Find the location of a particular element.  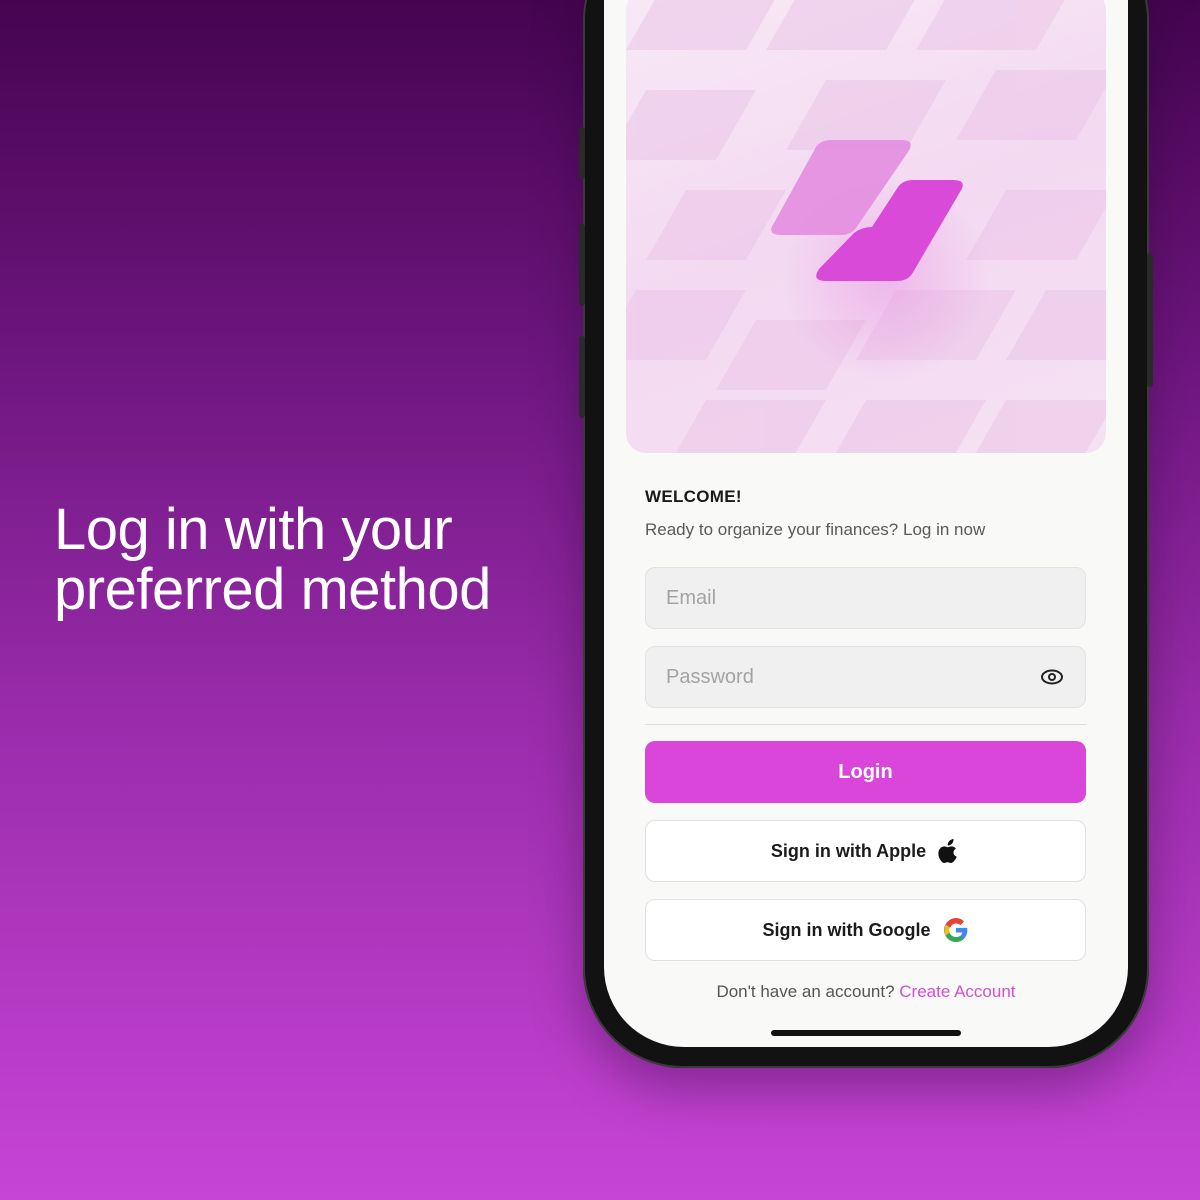

apple-signin-button: Sign in with Apple is located at coordinates (865, 851).